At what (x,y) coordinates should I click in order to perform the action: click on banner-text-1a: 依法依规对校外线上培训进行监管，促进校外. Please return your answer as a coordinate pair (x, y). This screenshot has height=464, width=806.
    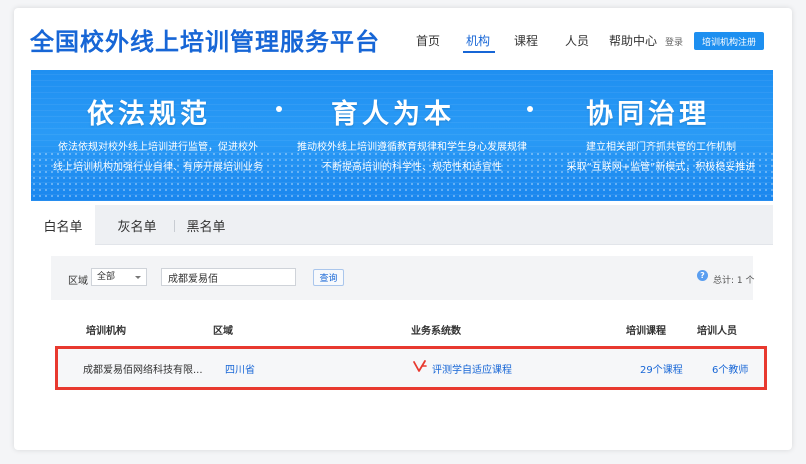
    Looking at the image, I should click on (158, 147).